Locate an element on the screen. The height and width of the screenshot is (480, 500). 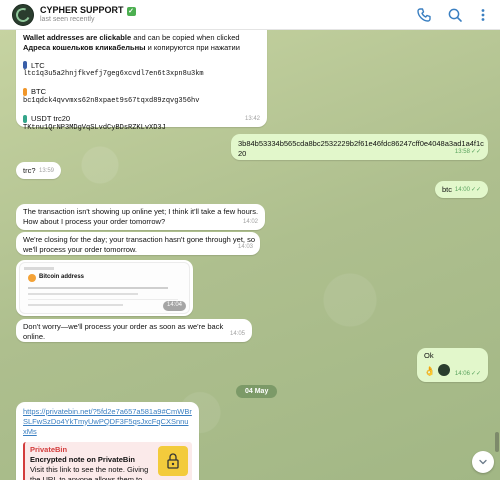
ok-text: Ok is located at coordinates (429, 355).